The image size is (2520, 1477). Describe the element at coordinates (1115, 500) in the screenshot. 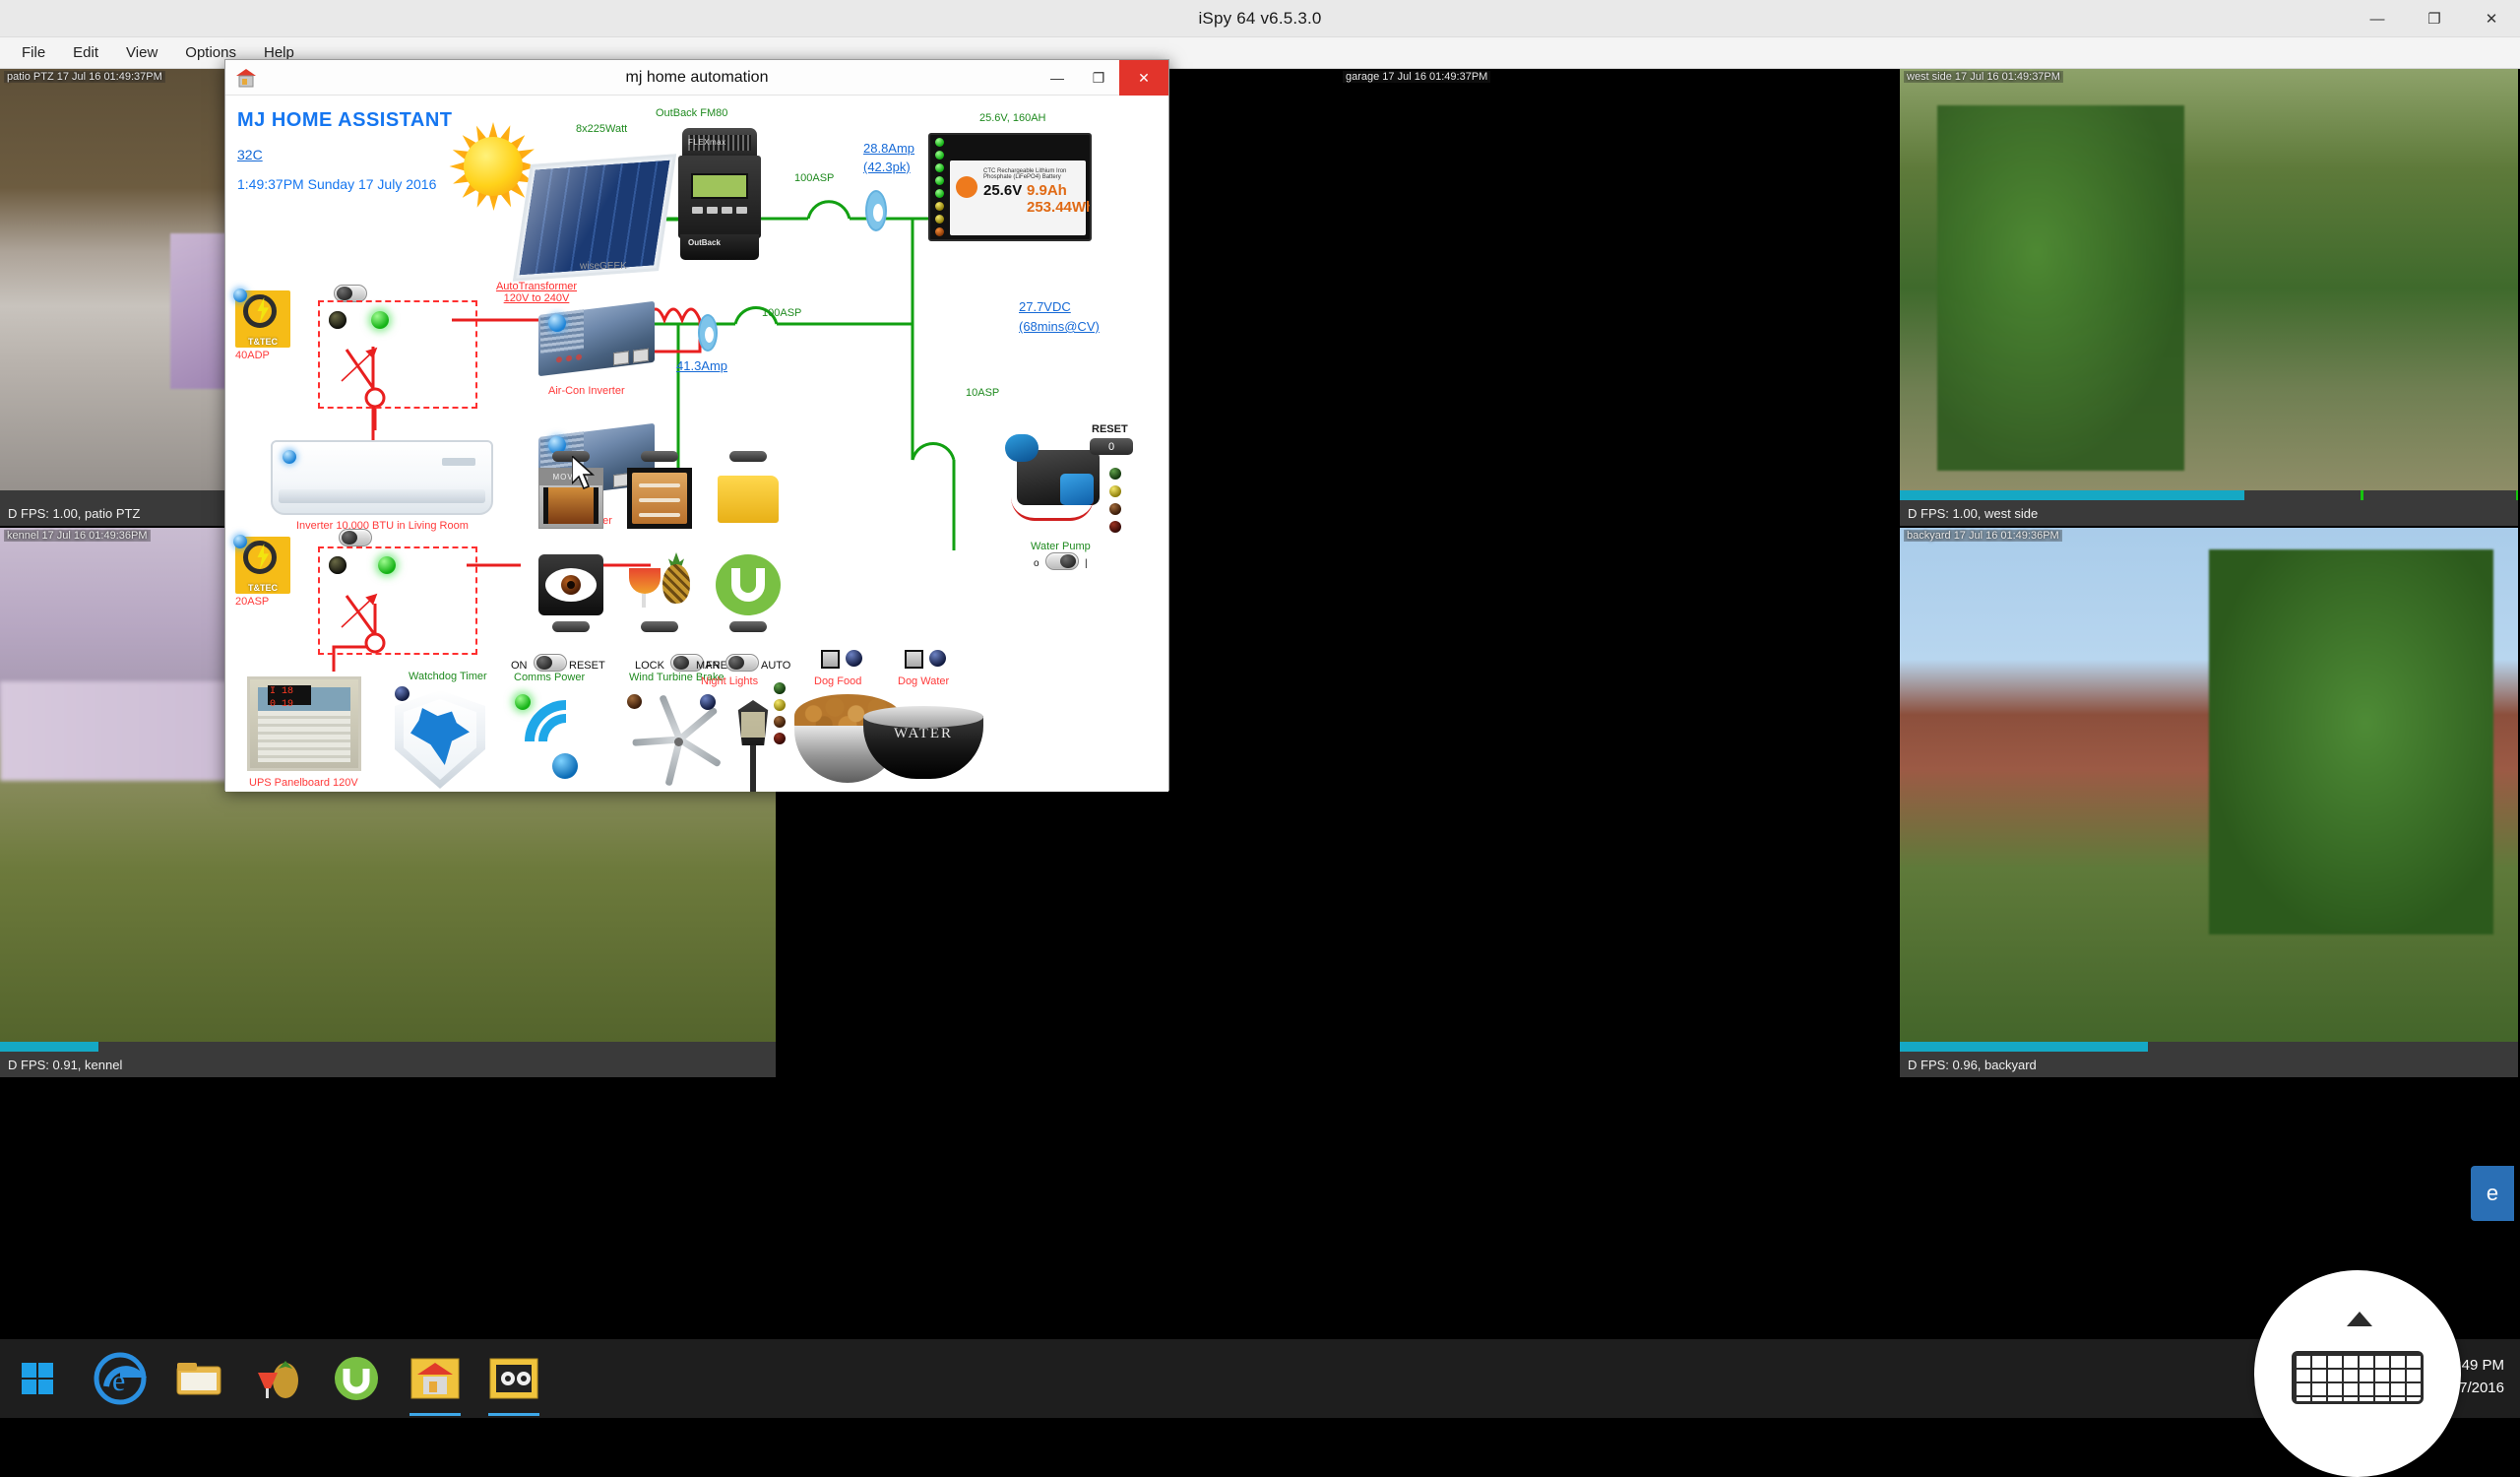

I see `pump-led-stack` at that location.